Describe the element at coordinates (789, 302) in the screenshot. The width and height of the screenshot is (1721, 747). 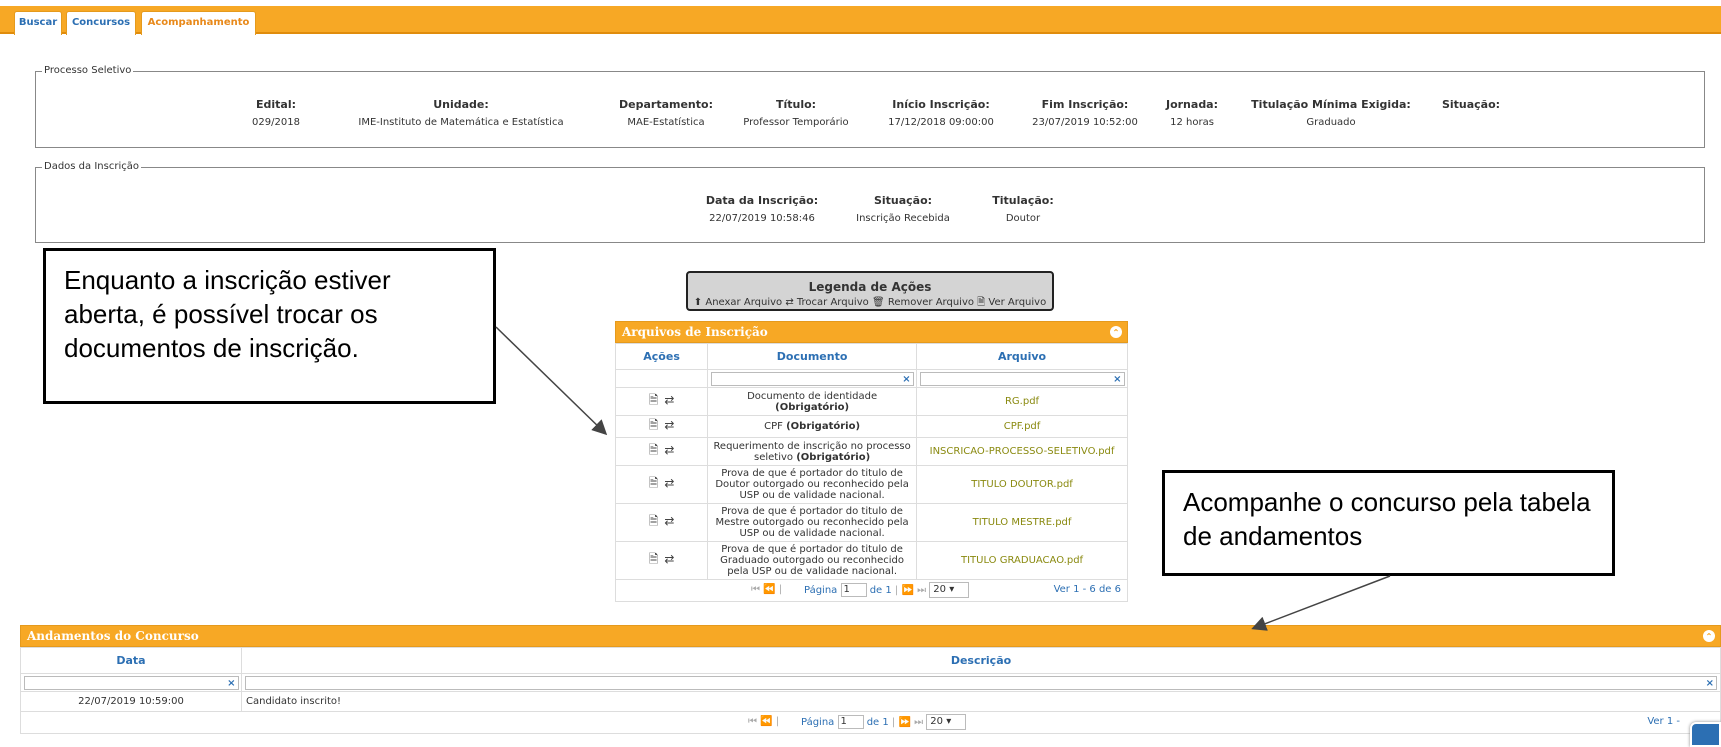
I see `swap-icon: ⇄` at that location.